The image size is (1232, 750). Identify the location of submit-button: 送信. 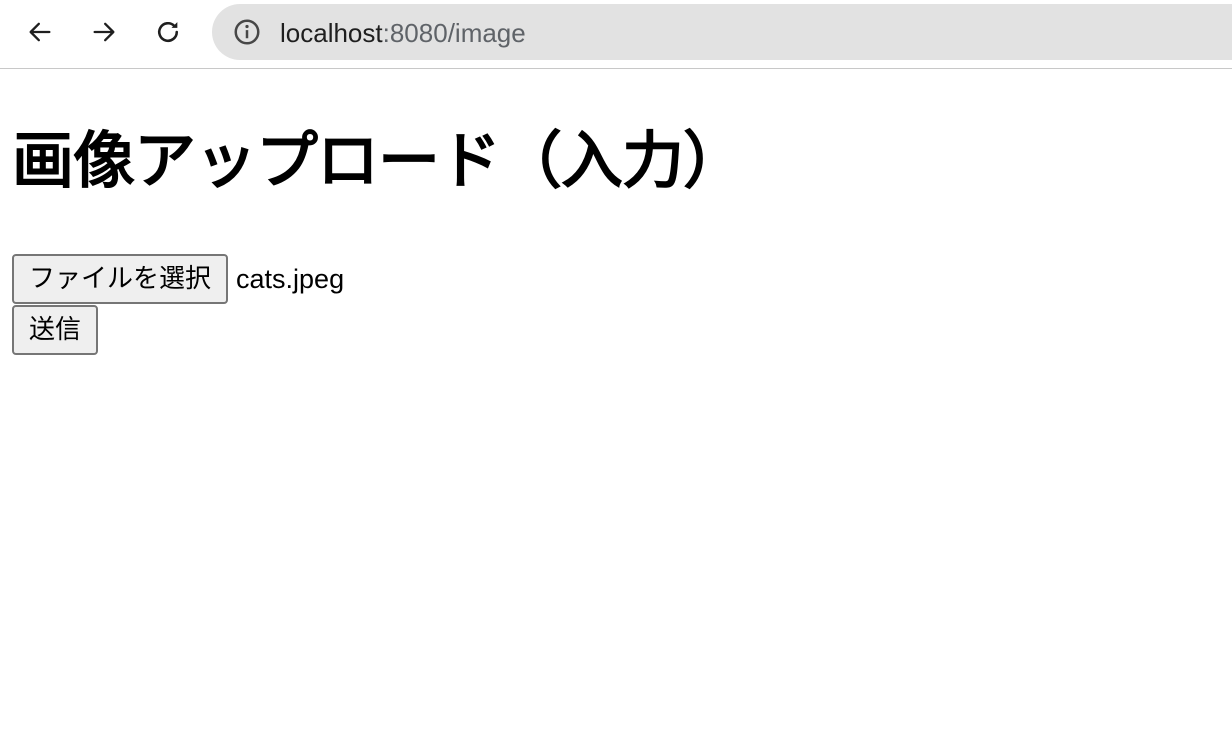
(55, 330).